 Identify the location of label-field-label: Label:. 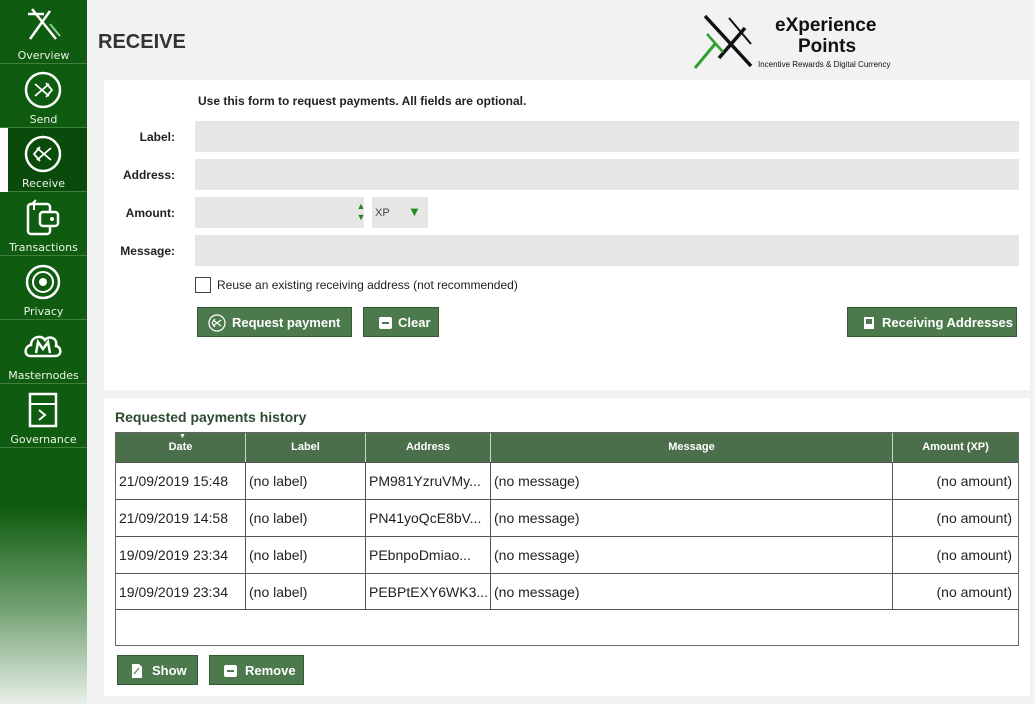
(157, 137).